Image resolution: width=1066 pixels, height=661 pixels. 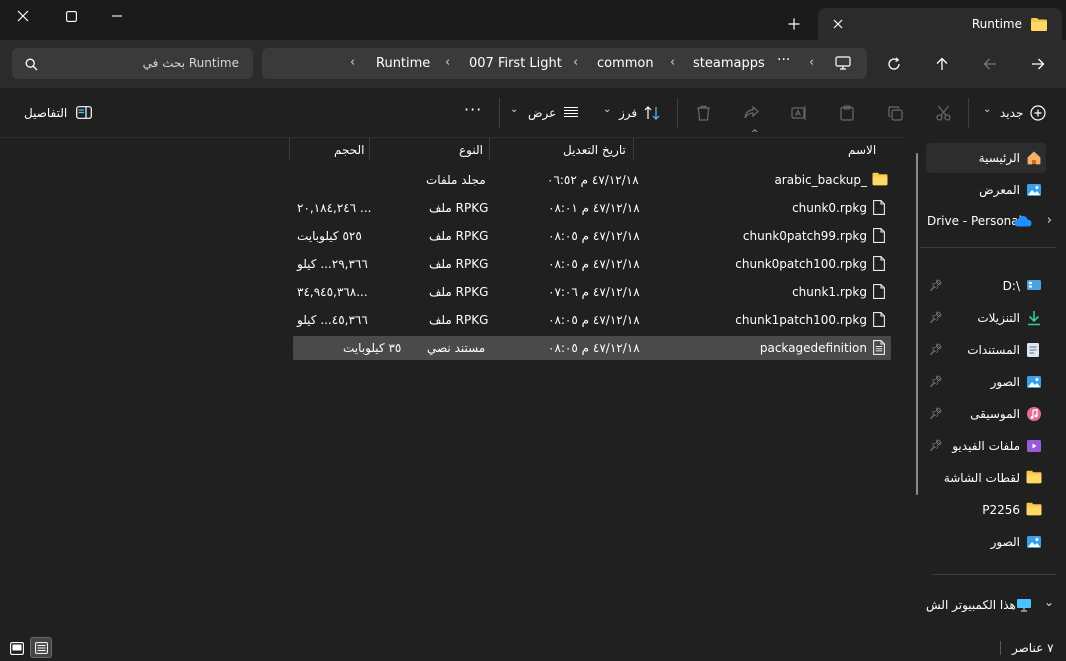 What do you see at coordinates (132, 63) in the screenshot?
I see `search-box: بحث في Runtime` at bounding box center [132, 63].